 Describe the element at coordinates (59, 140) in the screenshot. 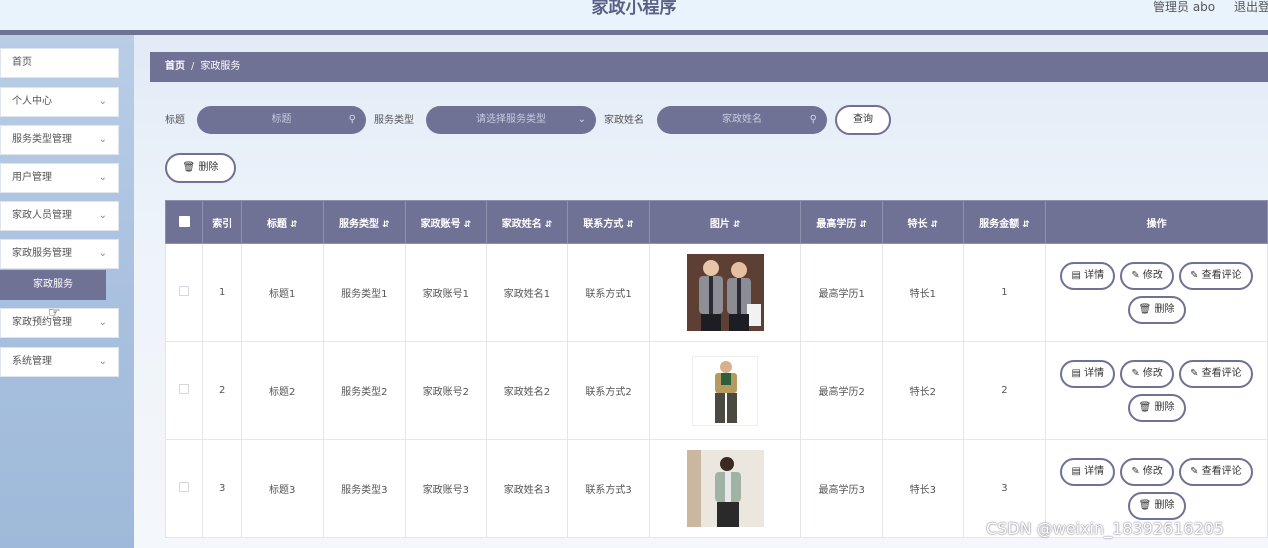

I see `sidebar-item-service-types: 服务类型管理 ⌄` at that location.